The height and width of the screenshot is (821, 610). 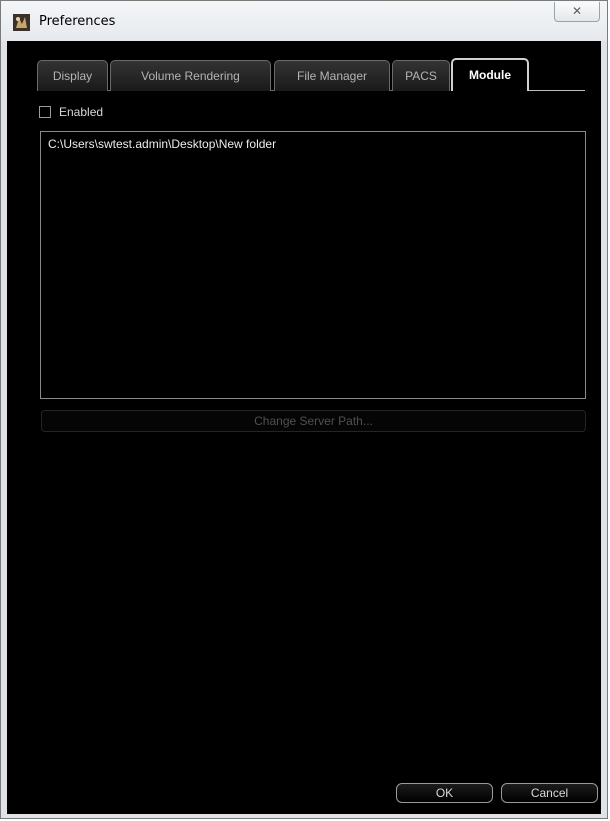 I want to click on tab-display: Display, so click(x=72, y=75).